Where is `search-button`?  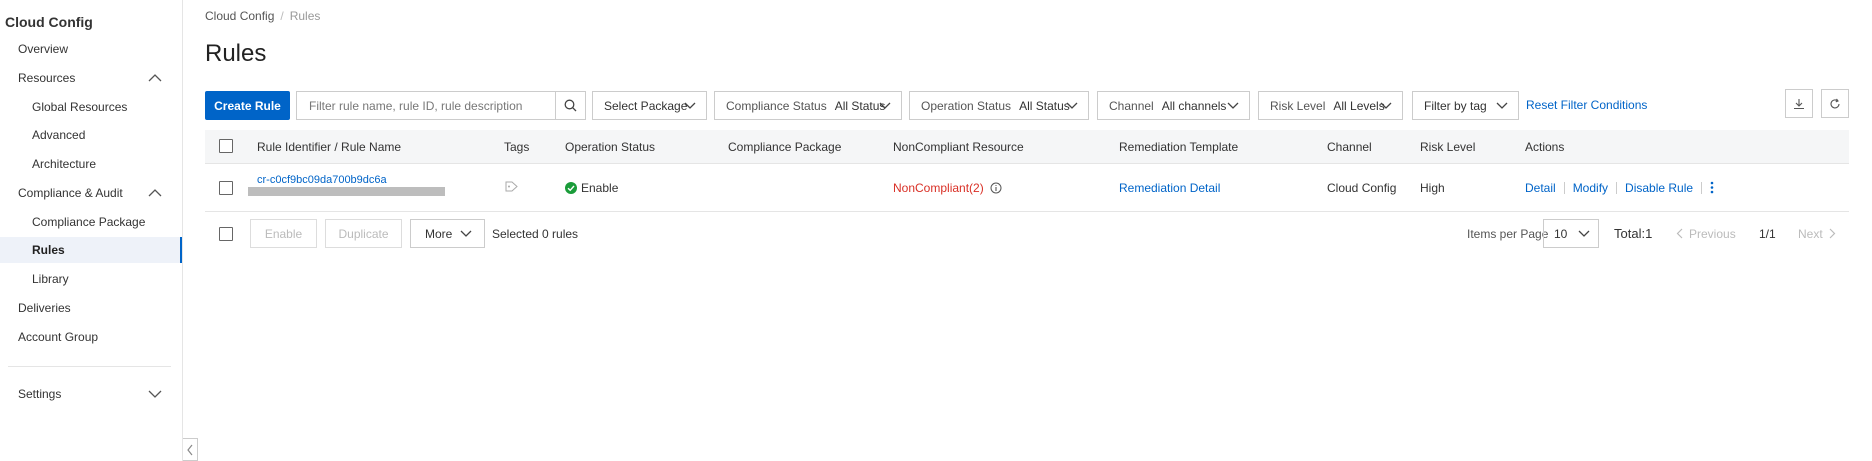
search-button is located at coordinates (570, 105).